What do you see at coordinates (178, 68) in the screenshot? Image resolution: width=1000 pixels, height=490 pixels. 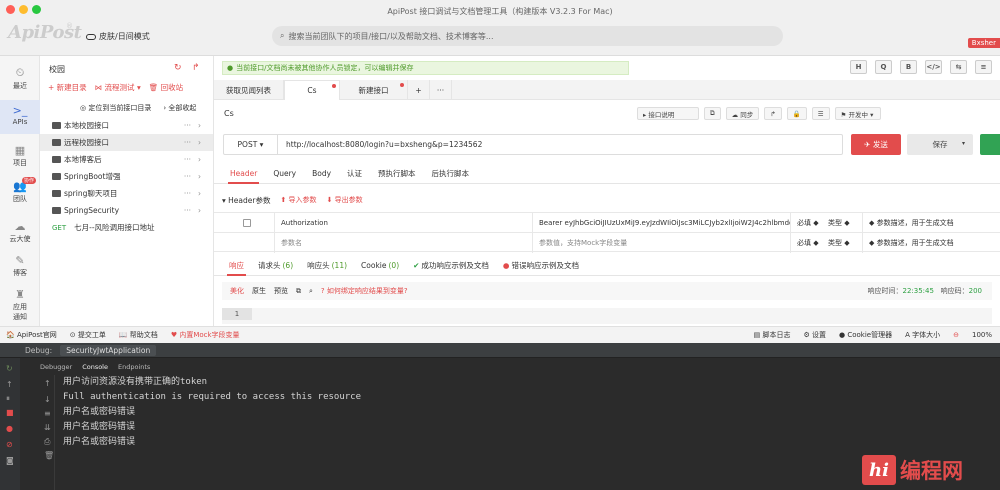 I see `refresh-icon: ↻` at bounding box center [178, 68].